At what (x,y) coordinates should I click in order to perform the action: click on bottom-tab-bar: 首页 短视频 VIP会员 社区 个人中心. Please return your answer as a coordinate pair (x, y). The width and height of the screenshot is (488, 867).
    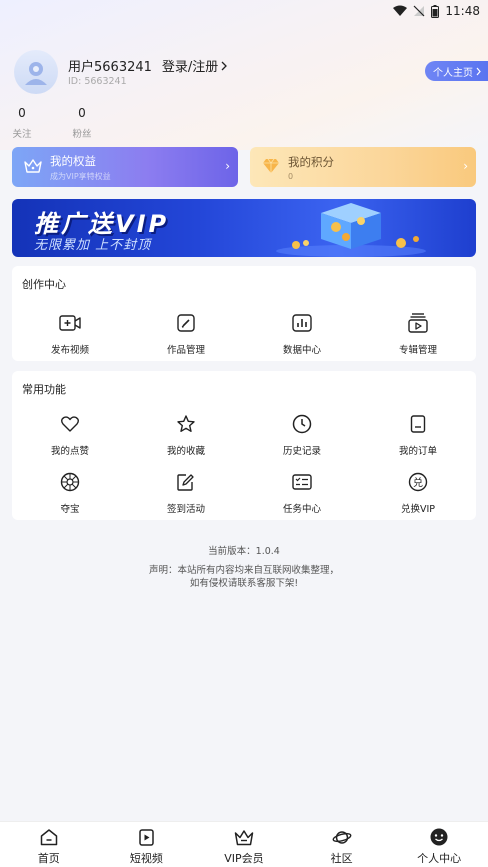
    Looking at the image, I should click on (244, 844).